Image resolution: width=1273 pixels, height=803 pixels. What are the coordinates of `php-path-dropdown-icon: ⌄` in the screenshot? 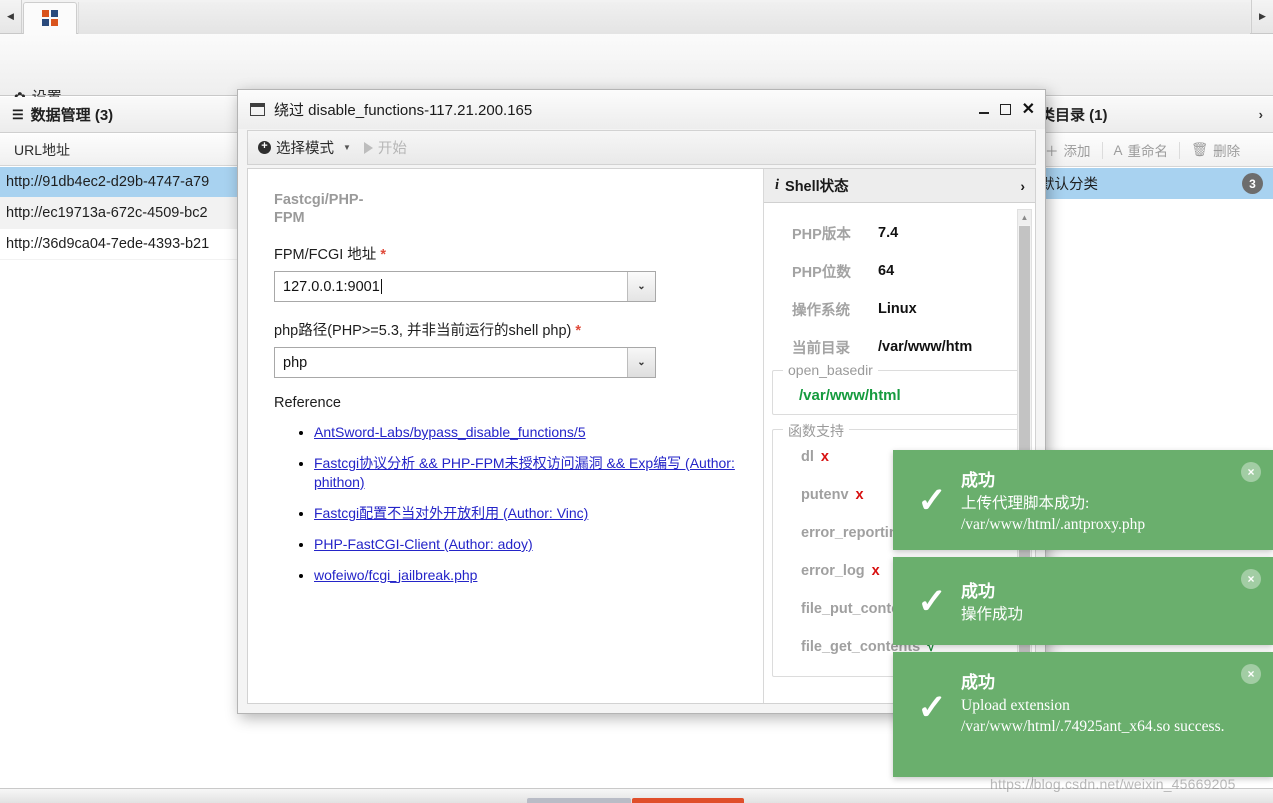 It's located at (641, 362).